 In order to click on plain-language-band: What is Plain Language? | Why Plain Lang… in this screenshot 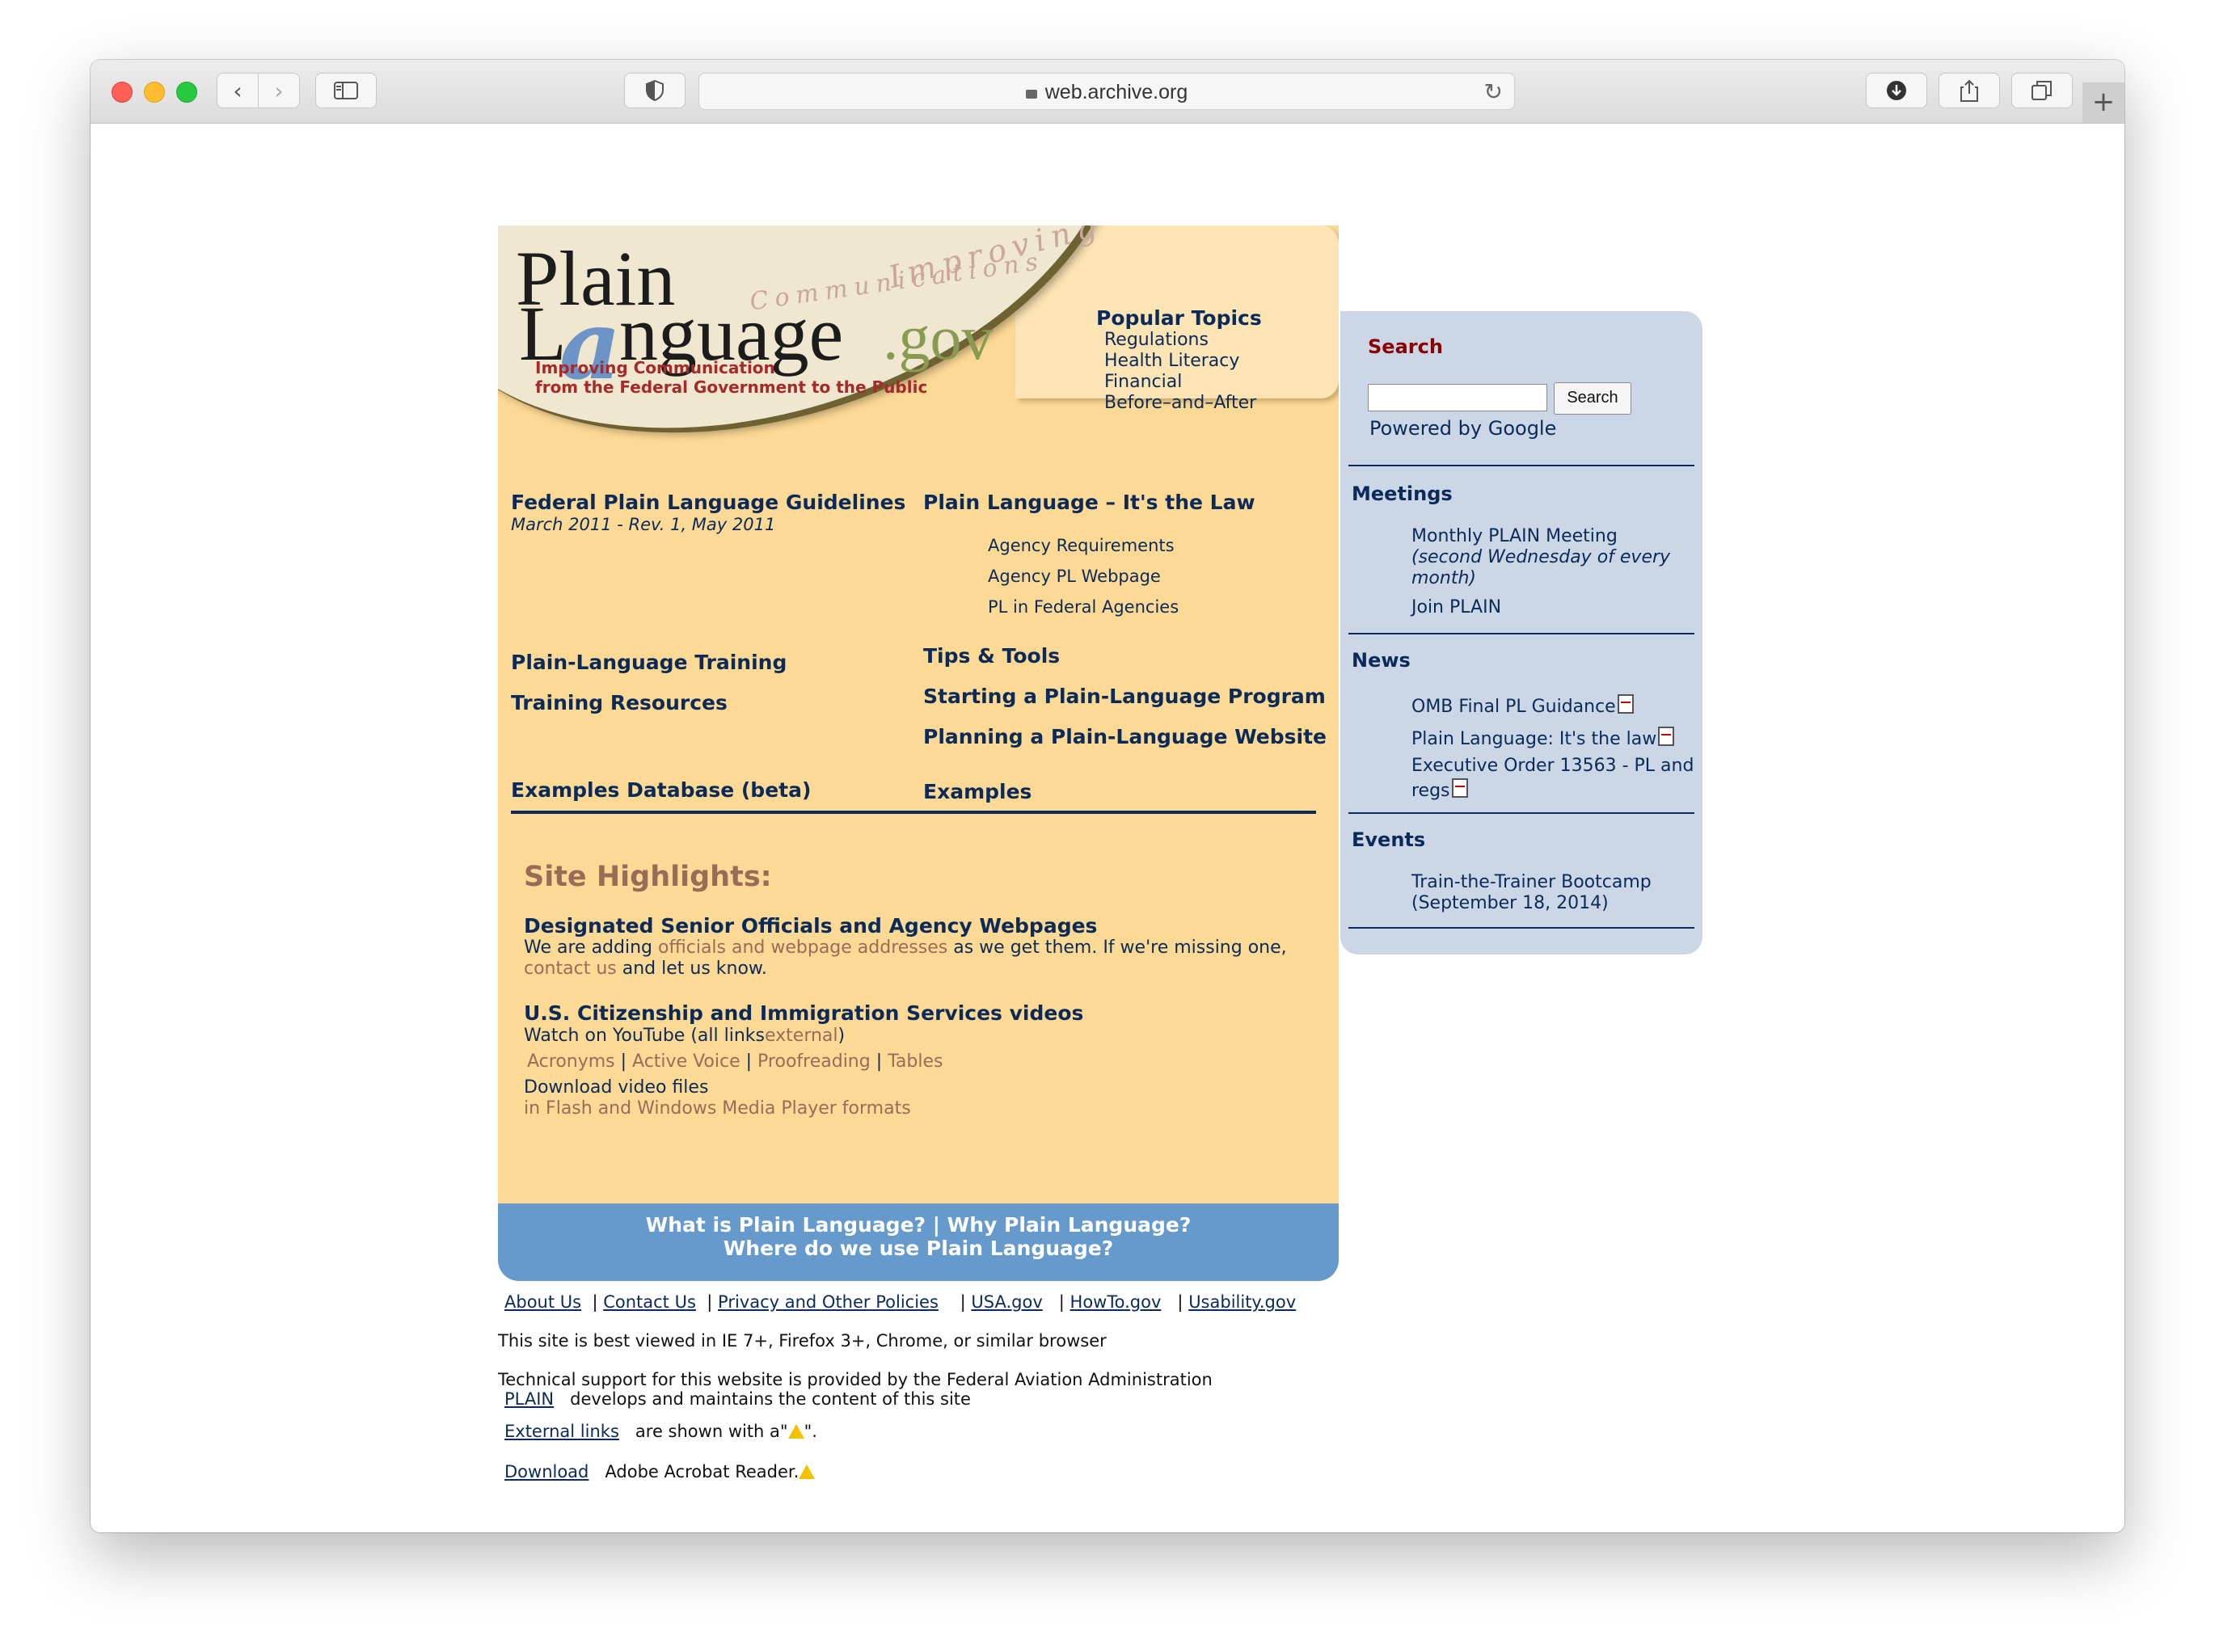, I will do `click(918, 1242)`.